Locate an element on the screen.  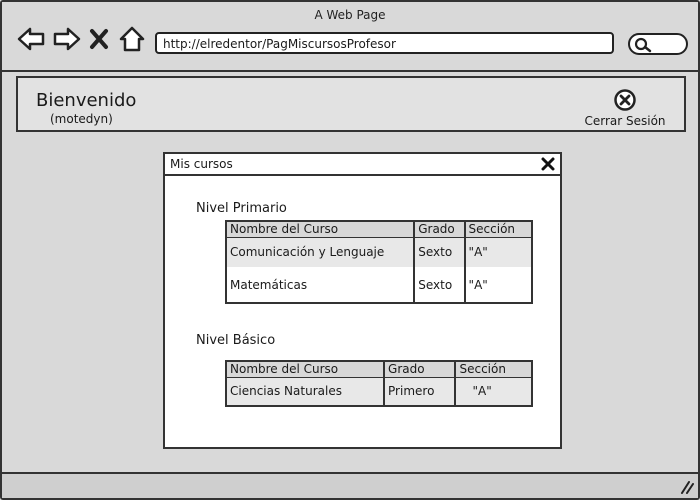
window-title: A Web Page is located at coordinates (350, 15).